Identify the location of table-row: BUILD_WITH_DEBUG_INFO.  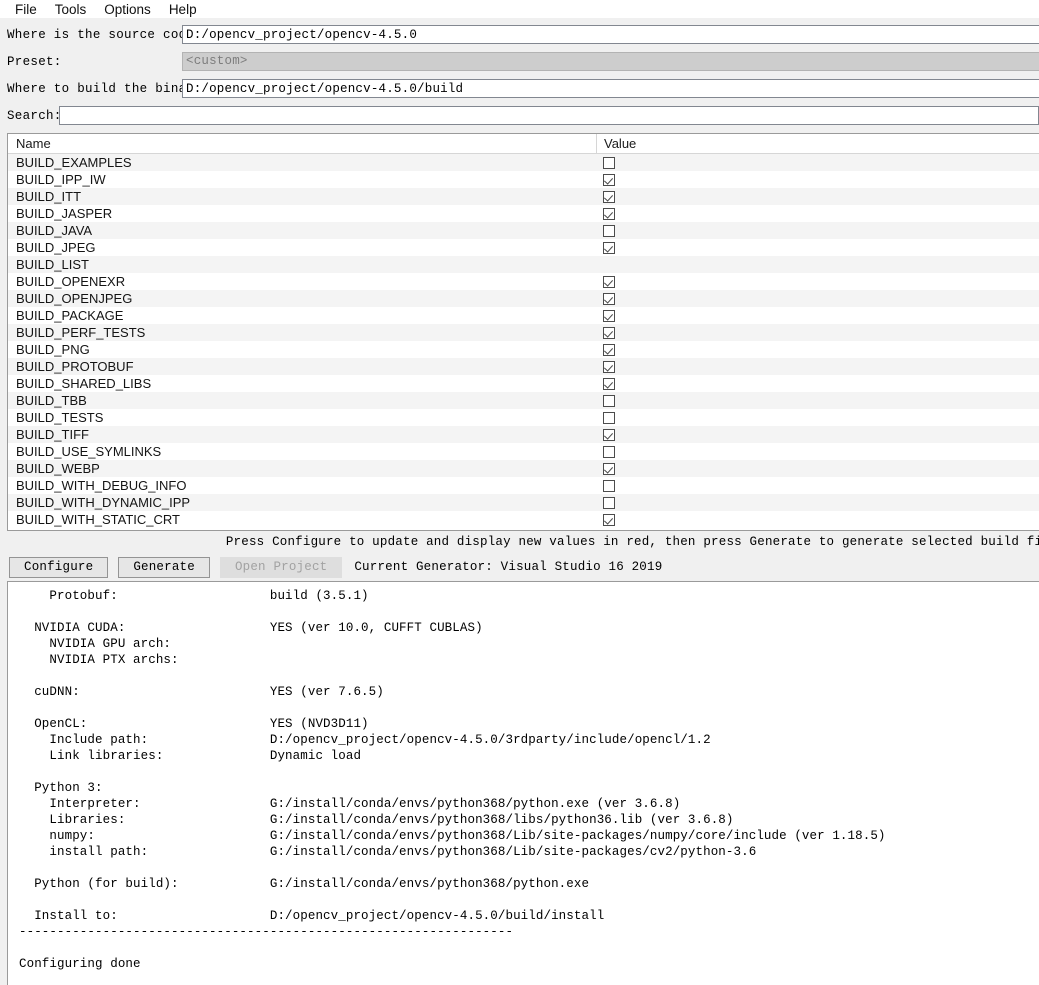
(523, 485).